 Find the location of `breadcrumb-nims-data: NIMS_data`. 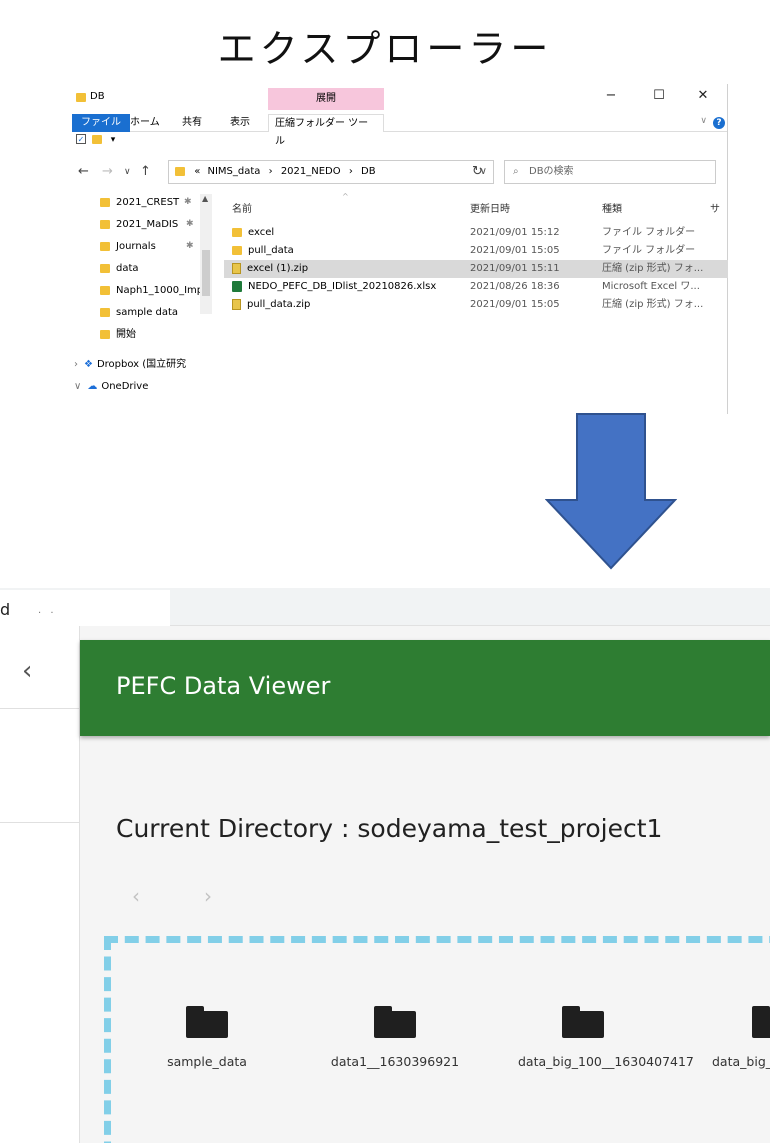

breadcrumb-nims-data: NIMS_data is located at coordinates (234, 171).